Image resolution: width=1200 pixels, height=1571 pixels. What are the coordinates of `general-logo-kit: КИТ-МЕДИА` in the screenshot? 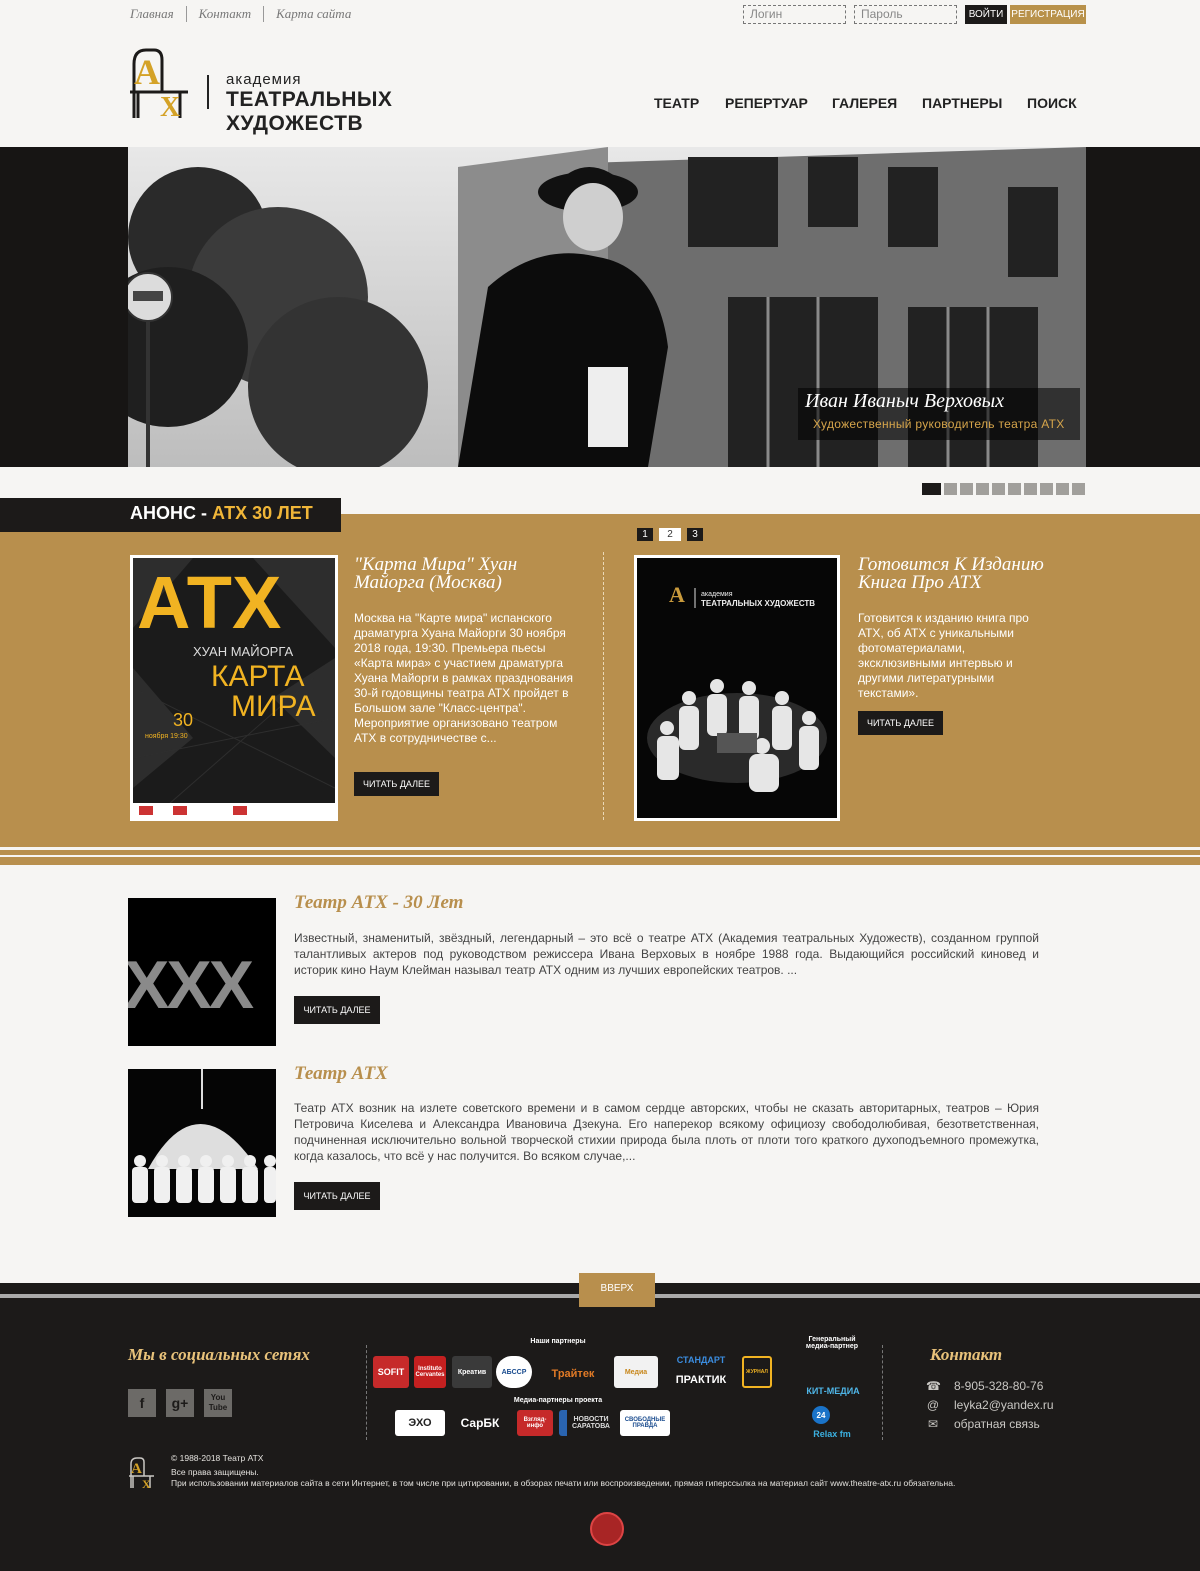 It's located at (833, 1376).